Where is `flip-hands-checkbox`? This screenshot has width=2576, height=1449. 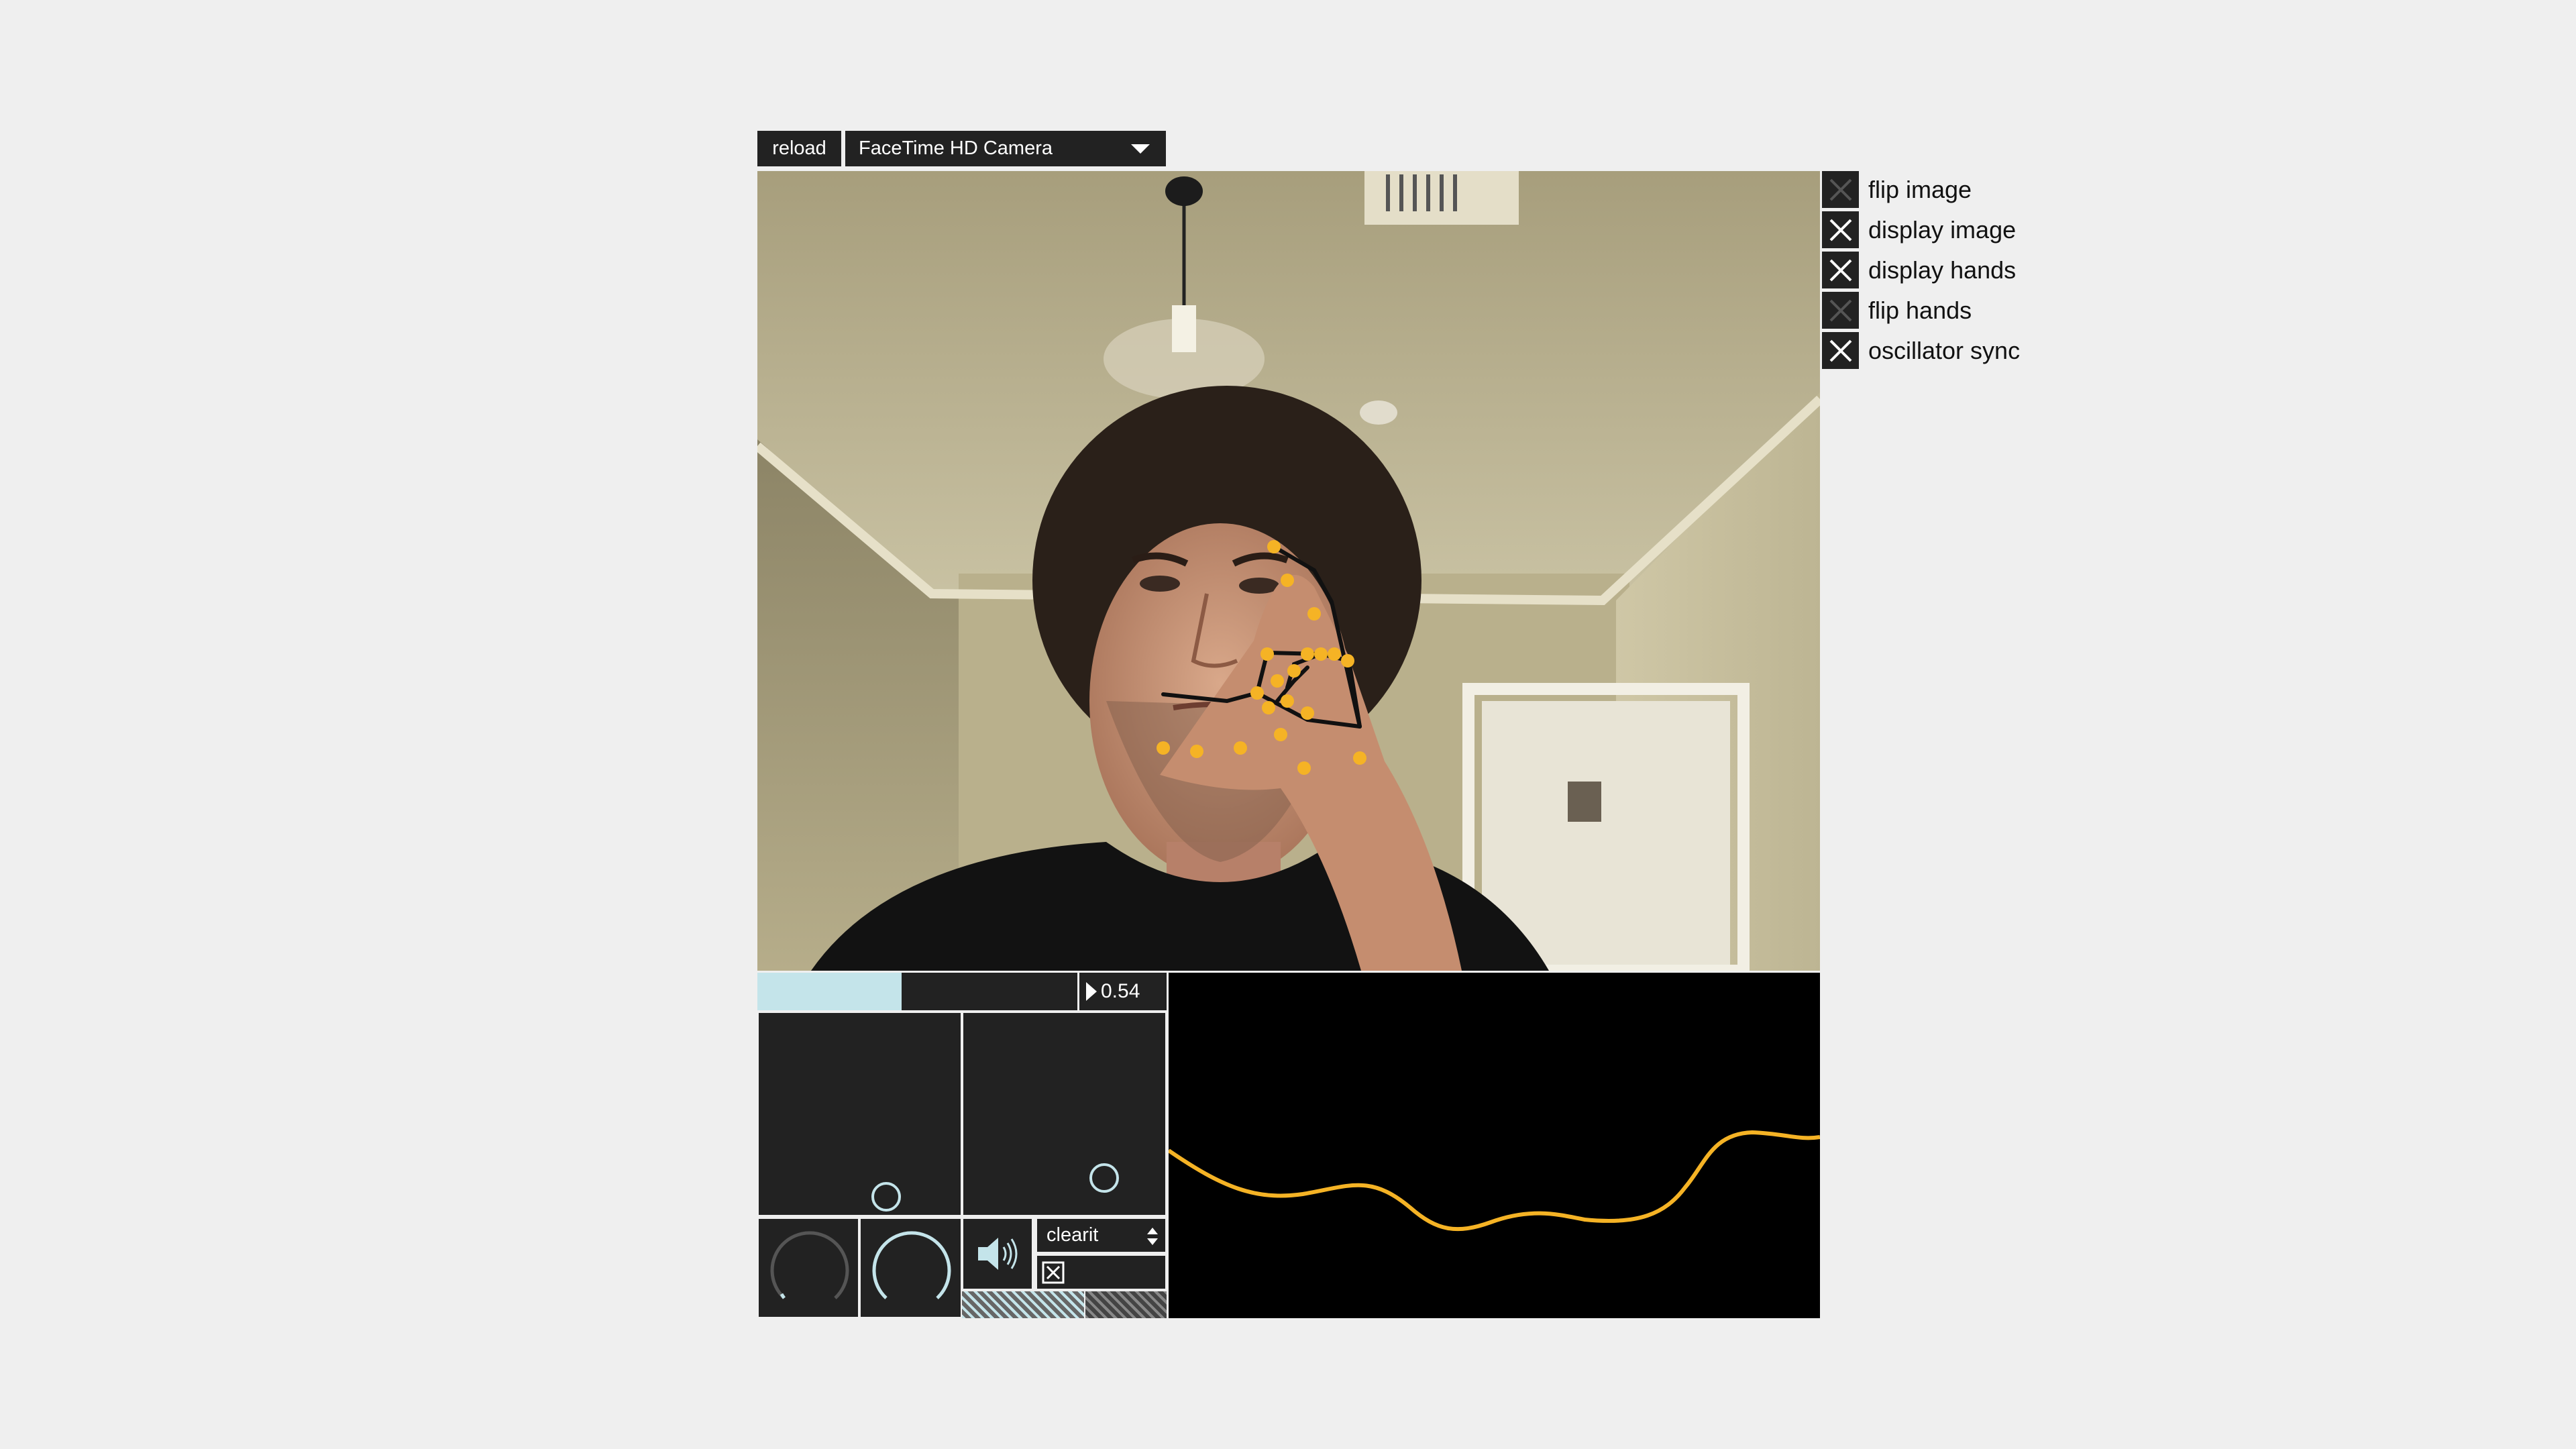
flip-hands-checkbox is located at coordinates (1840, 310).